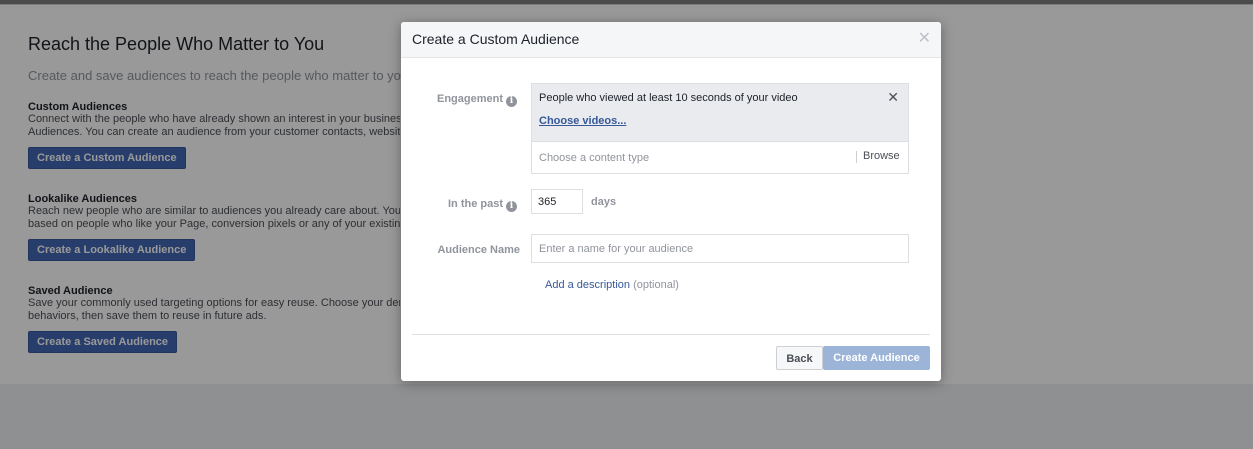 The width and height of the screenshot is (1253, 449). Describe the element at coordinates (604, 202) in the screenshot. I see `days-unit: days` at that location.